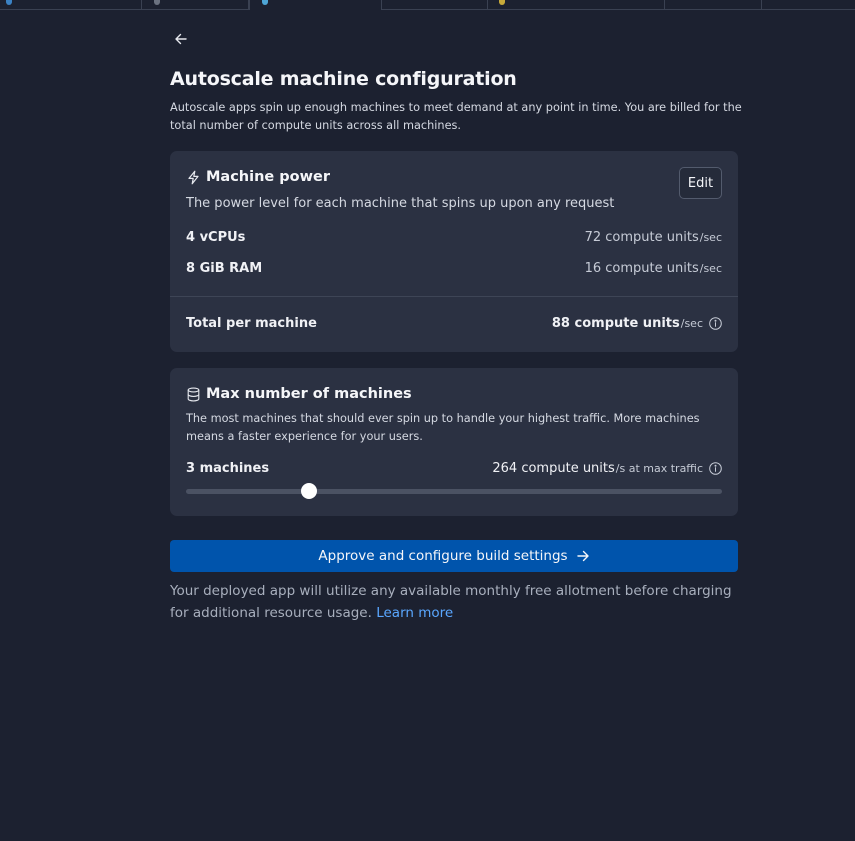  I want to click on back-button, so click(181, 39).